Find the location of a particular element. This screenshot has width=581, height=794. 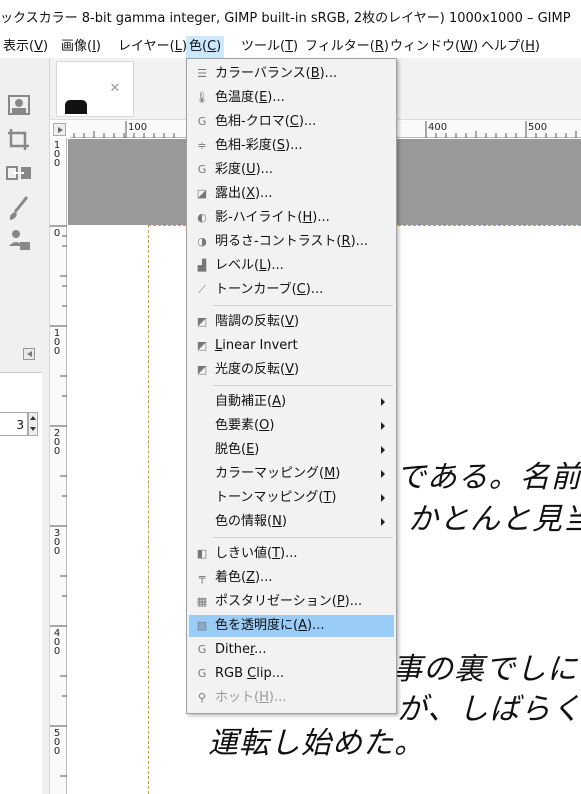

menu-item-invert: ◩ 階調の反転(V) is located at coordinates (291, 322).